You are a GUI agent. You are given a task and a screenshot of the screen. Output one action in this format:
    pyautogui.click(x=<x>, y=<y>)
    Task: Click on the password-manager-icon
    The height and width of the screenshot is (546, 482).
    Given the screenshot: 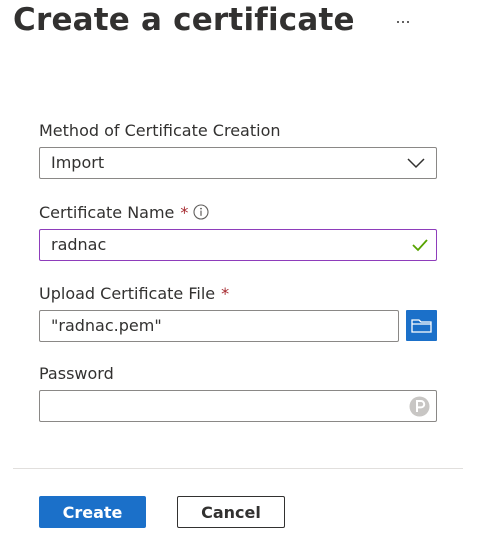 What is the action you would take?
    pyautogui.click(x=419, y=406)
    